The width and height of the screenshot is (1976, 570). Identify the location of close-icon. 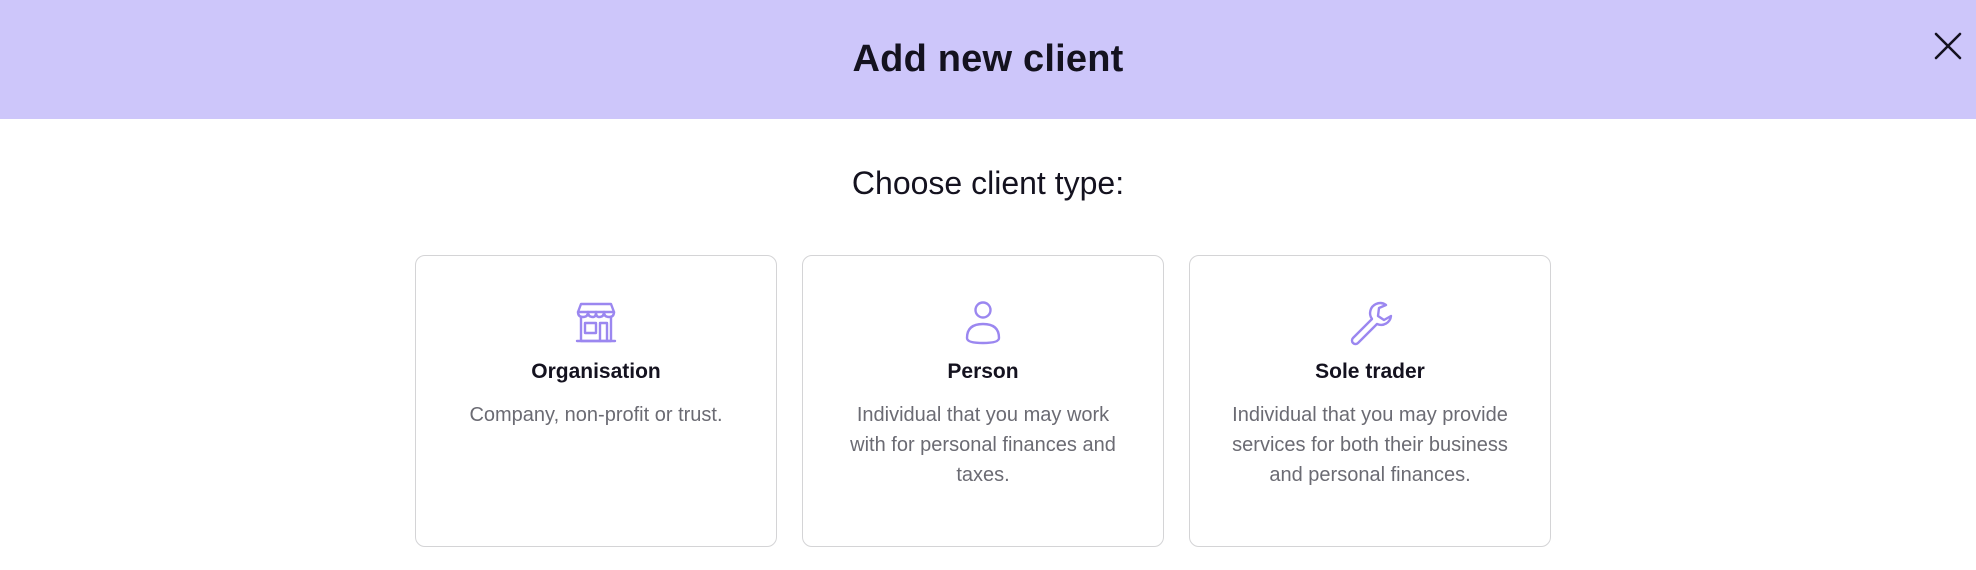
(1948, 46).